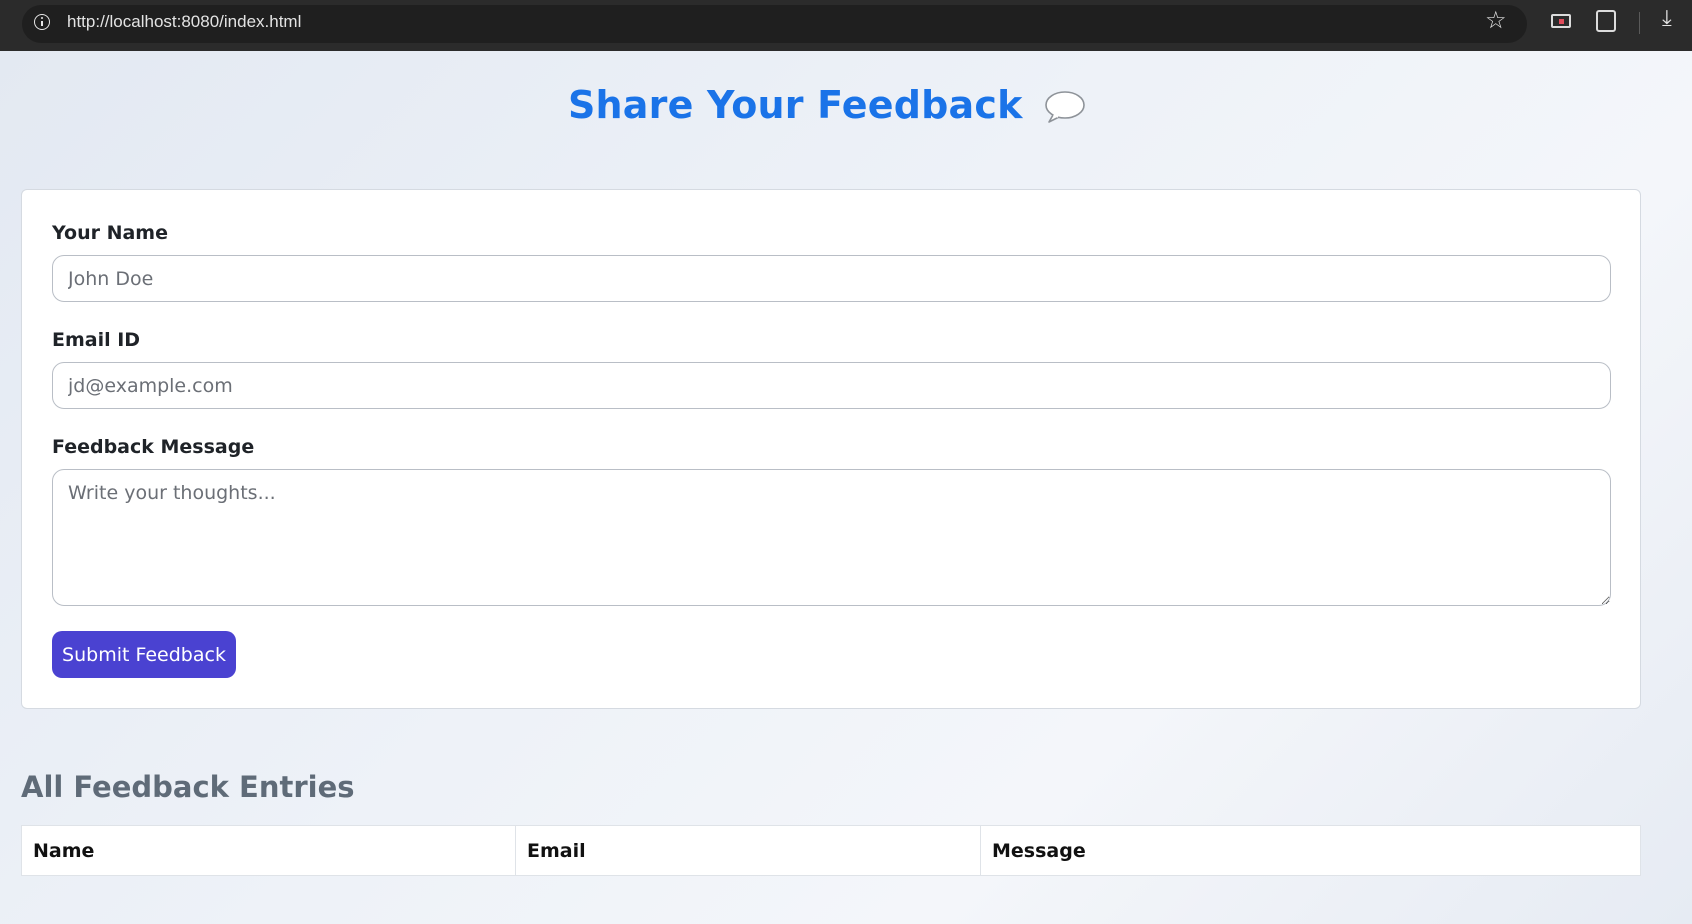 The image size is (1692, 924). What do you see at coordinates (188, 787) in the screenshot?
I see `entries-heading: All Feedback Entries` at bounding box center [188, 787].